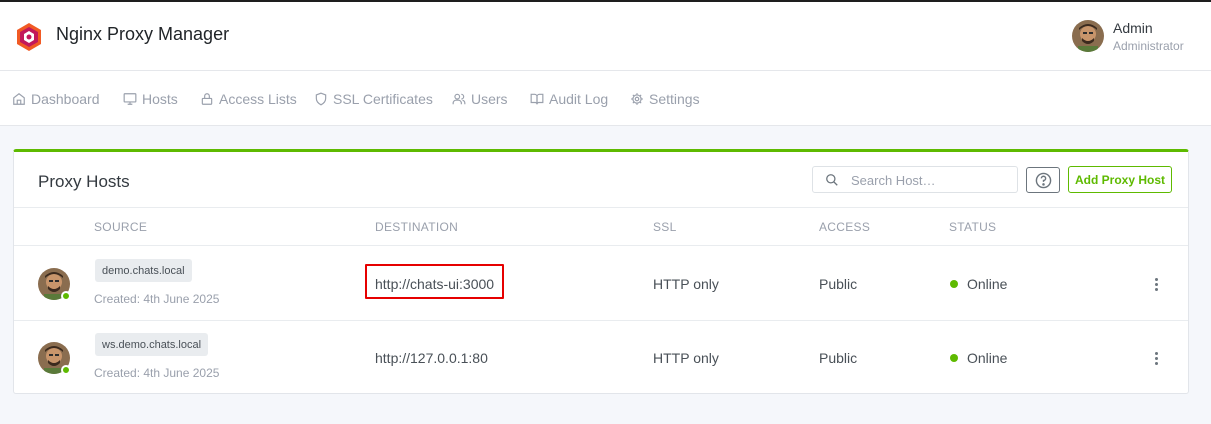 This screenshot has height=424, width=1211. I want to click on nav-item-label: Access Lists, so click(258, 99).